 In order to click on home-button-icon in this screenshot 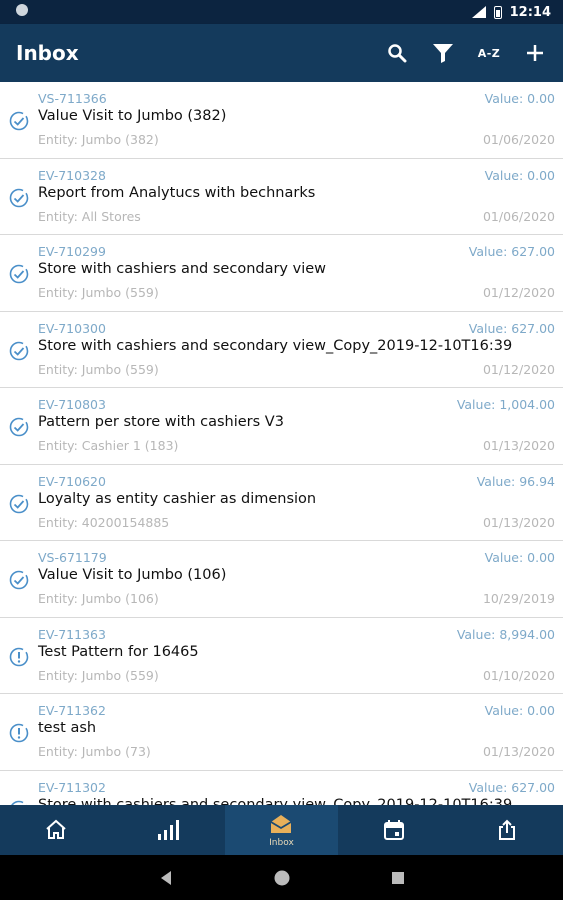, I will do `click(282, 878)`.